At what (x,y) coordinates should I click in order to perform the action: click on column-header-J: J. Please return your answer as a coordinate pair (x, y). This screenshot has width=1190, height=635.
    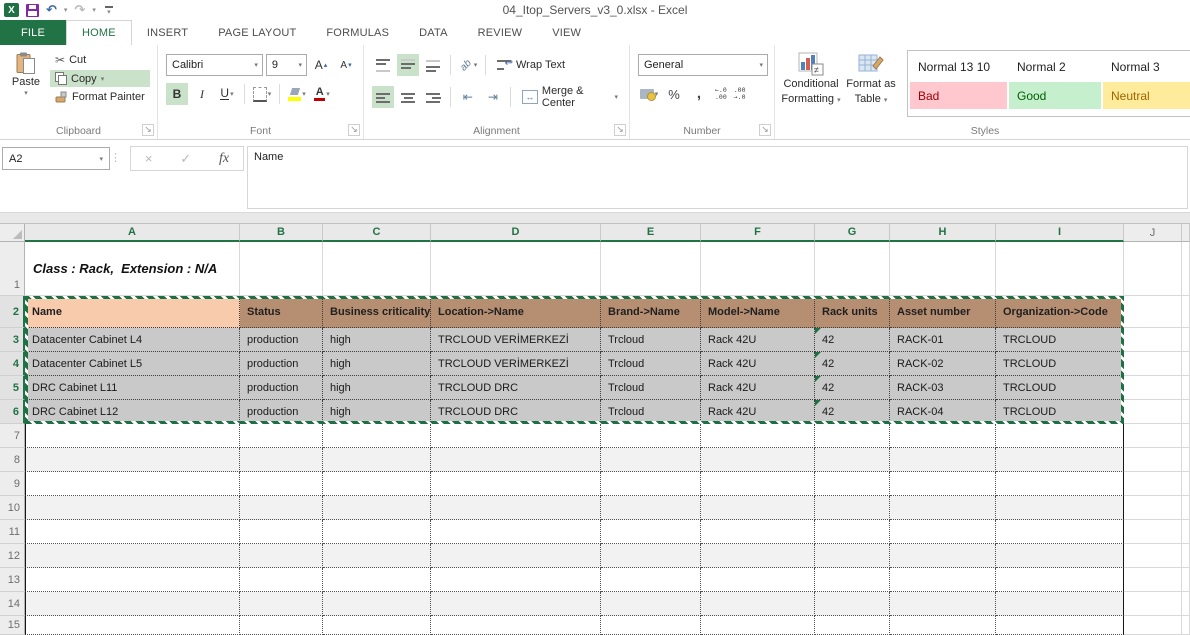
    Looking at the image, I should click on (1153, 233).